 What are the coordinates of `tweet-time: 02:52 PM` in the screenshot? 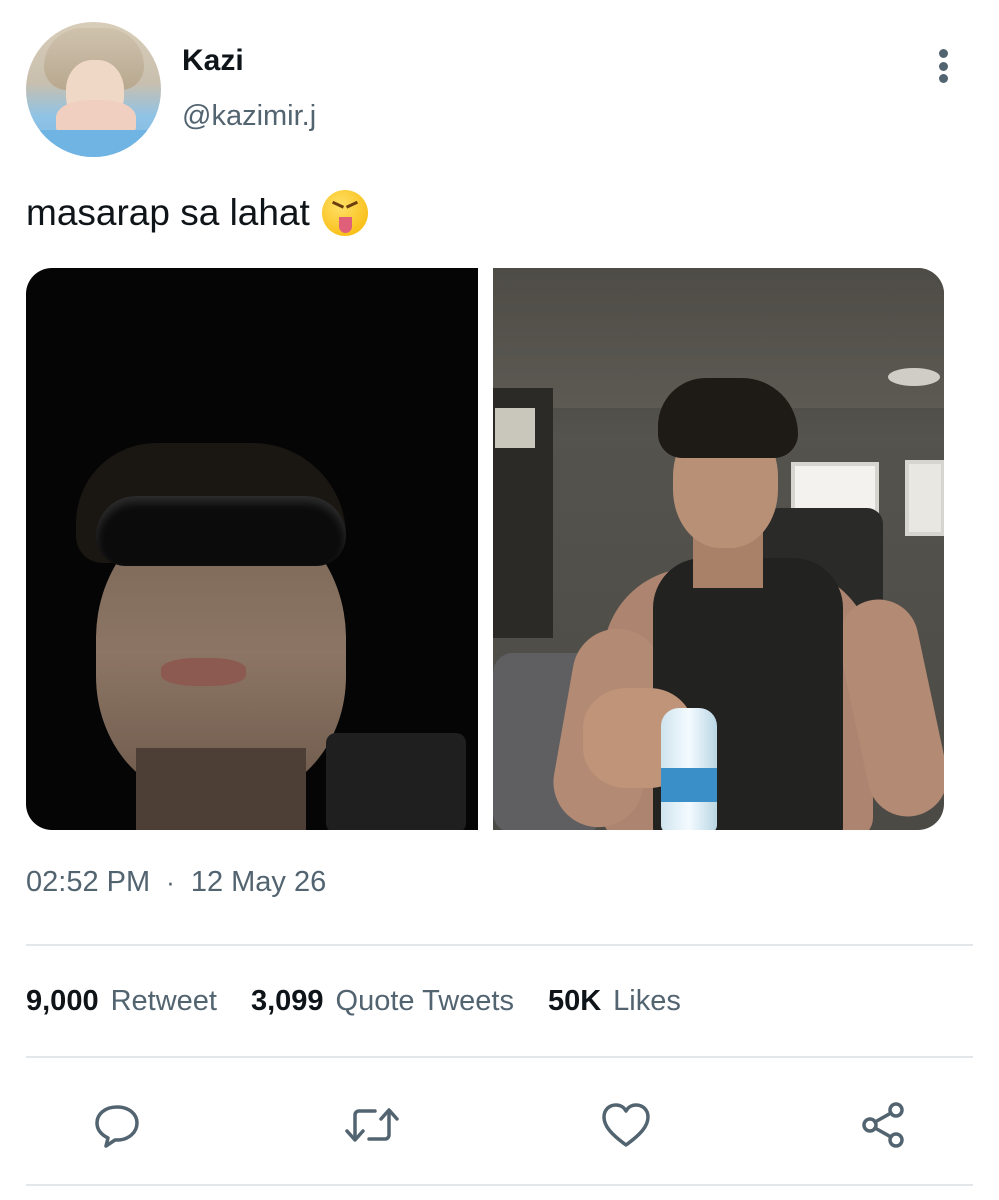 It's located at (88, 882).